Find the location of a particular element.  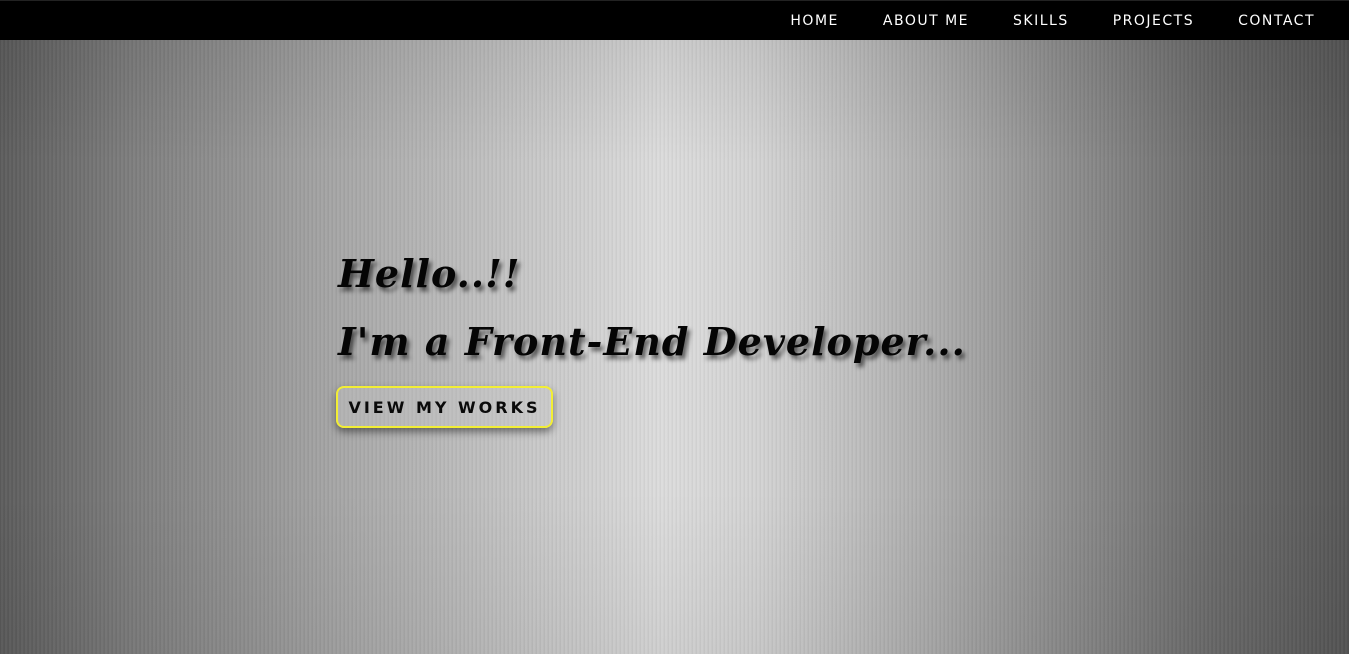

nav-item-skills: SKILLS is located at coordinates (1041, 21).